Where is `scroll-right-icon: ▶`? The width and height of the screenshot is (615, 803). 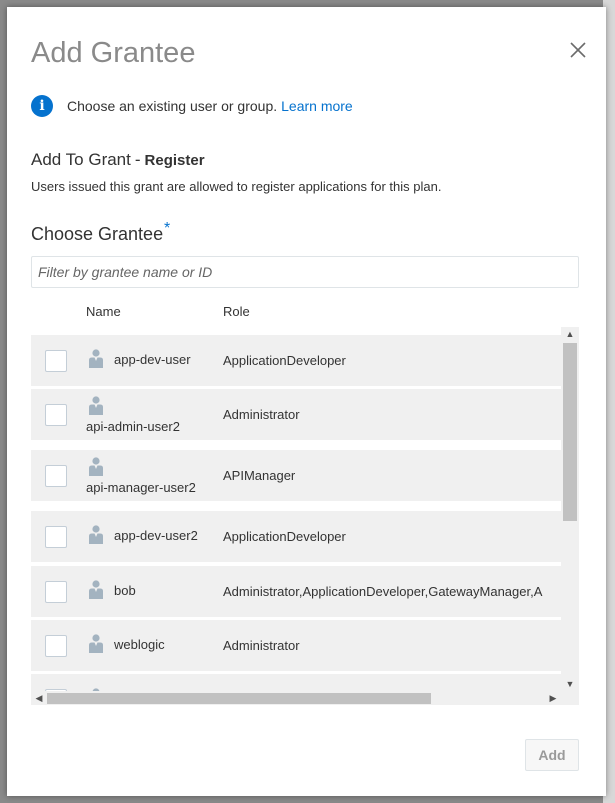 scroll-right-icon: ▶ is located at coordinates (553, 698).